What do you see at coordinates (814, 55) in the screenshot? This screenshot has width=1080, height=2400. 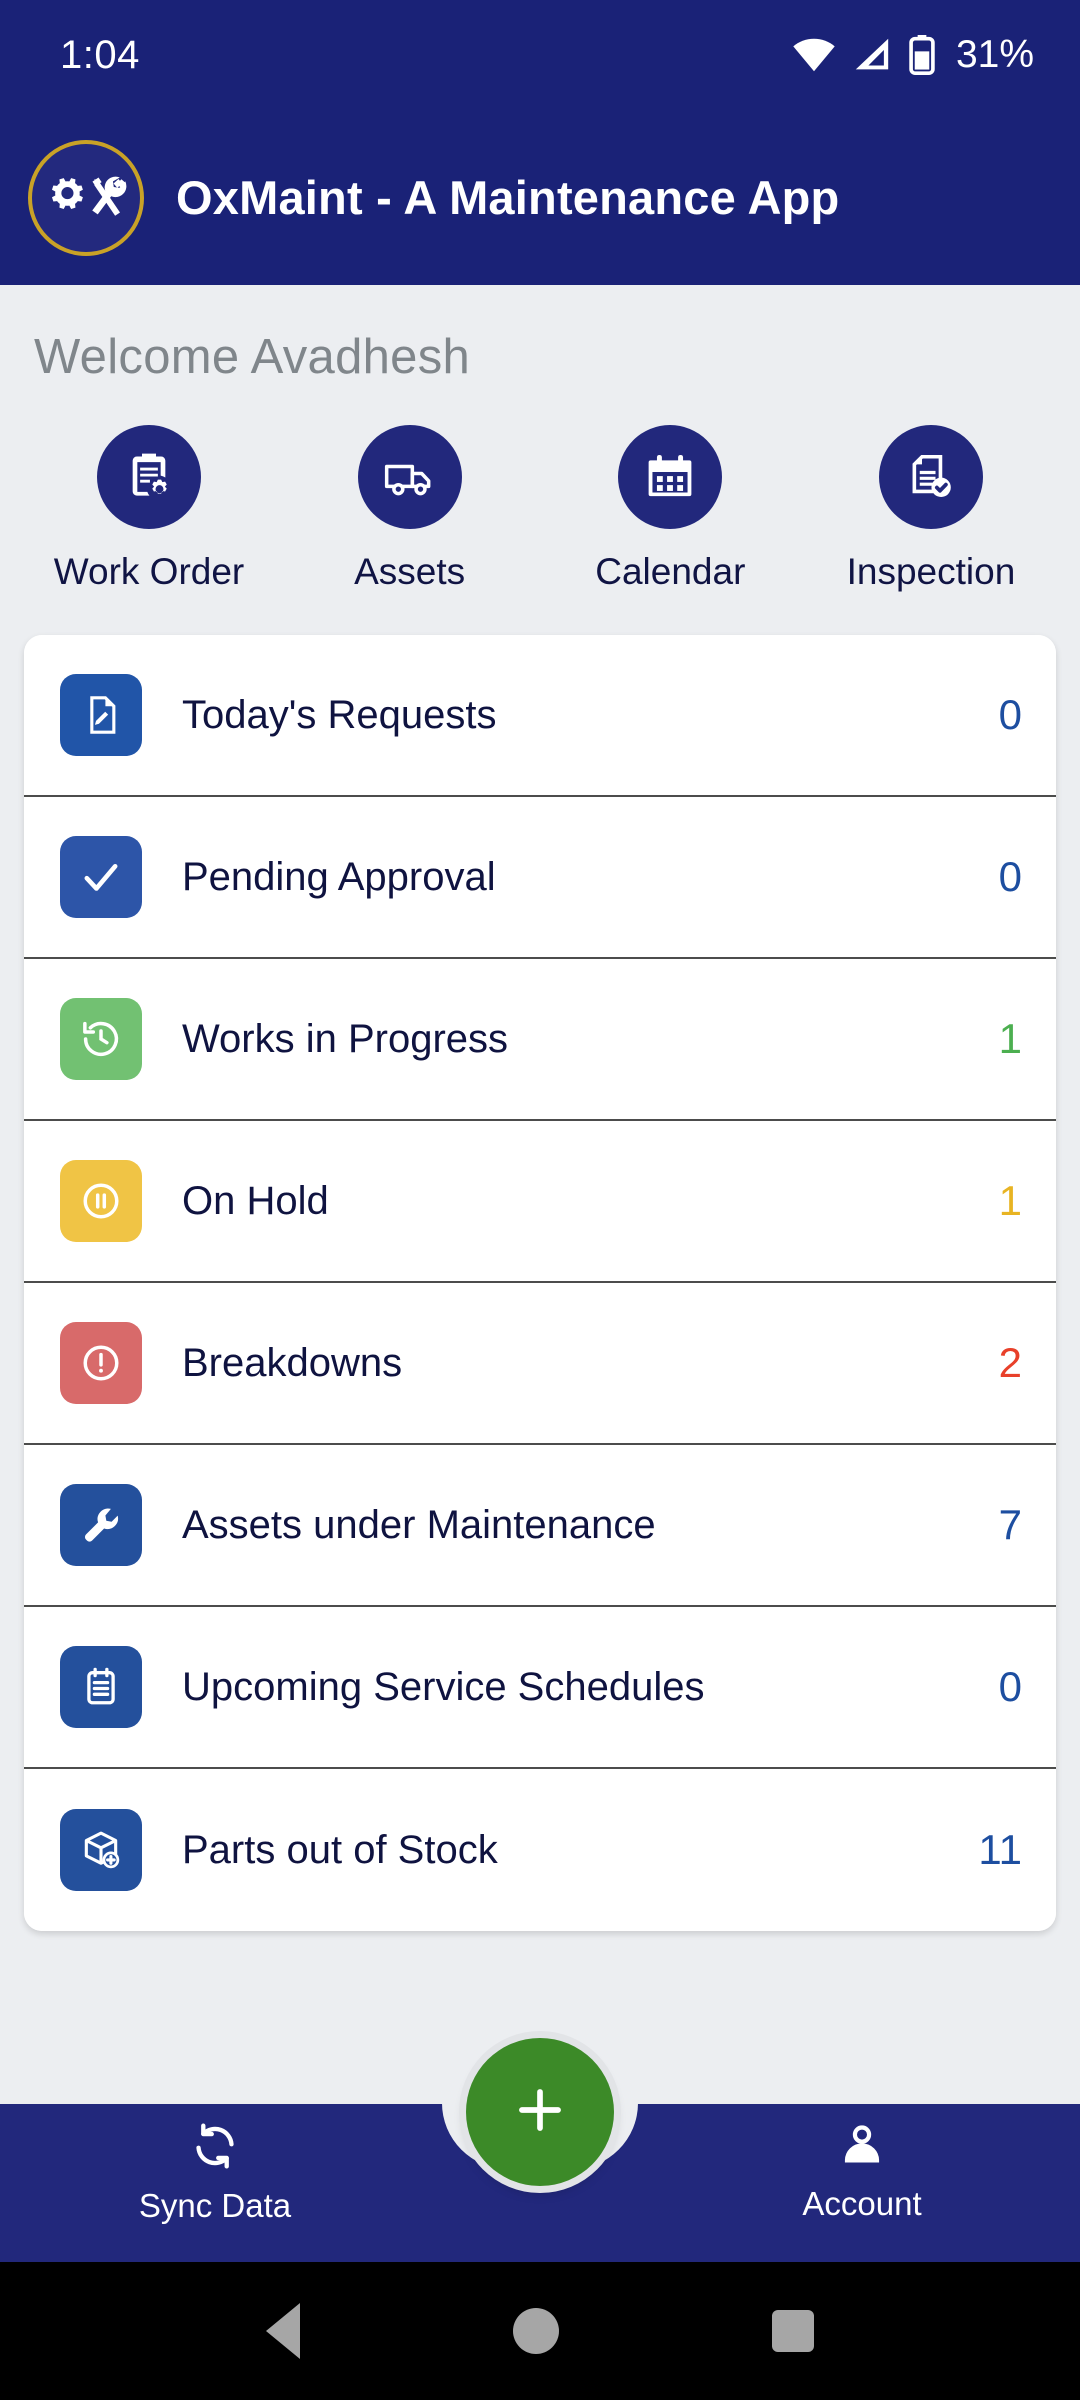 I see `wifi-icon` at bounding box center [814, 55].